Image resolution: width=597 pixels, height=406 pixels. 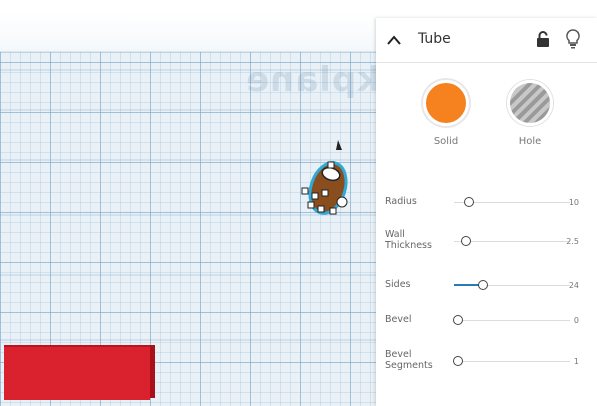 I want to click on selected-tube-shape, so click(x=328, y=179).